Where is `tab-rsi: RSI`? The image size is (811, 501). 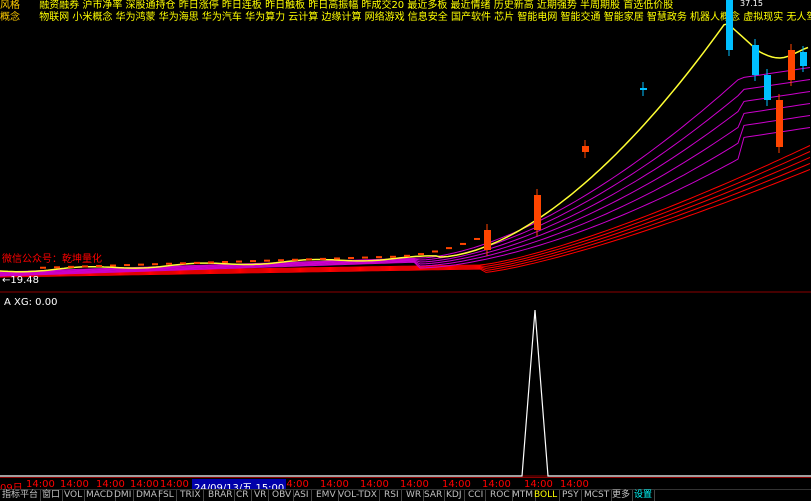 tab-rsi: RSI is located at coordinates (392, 495).